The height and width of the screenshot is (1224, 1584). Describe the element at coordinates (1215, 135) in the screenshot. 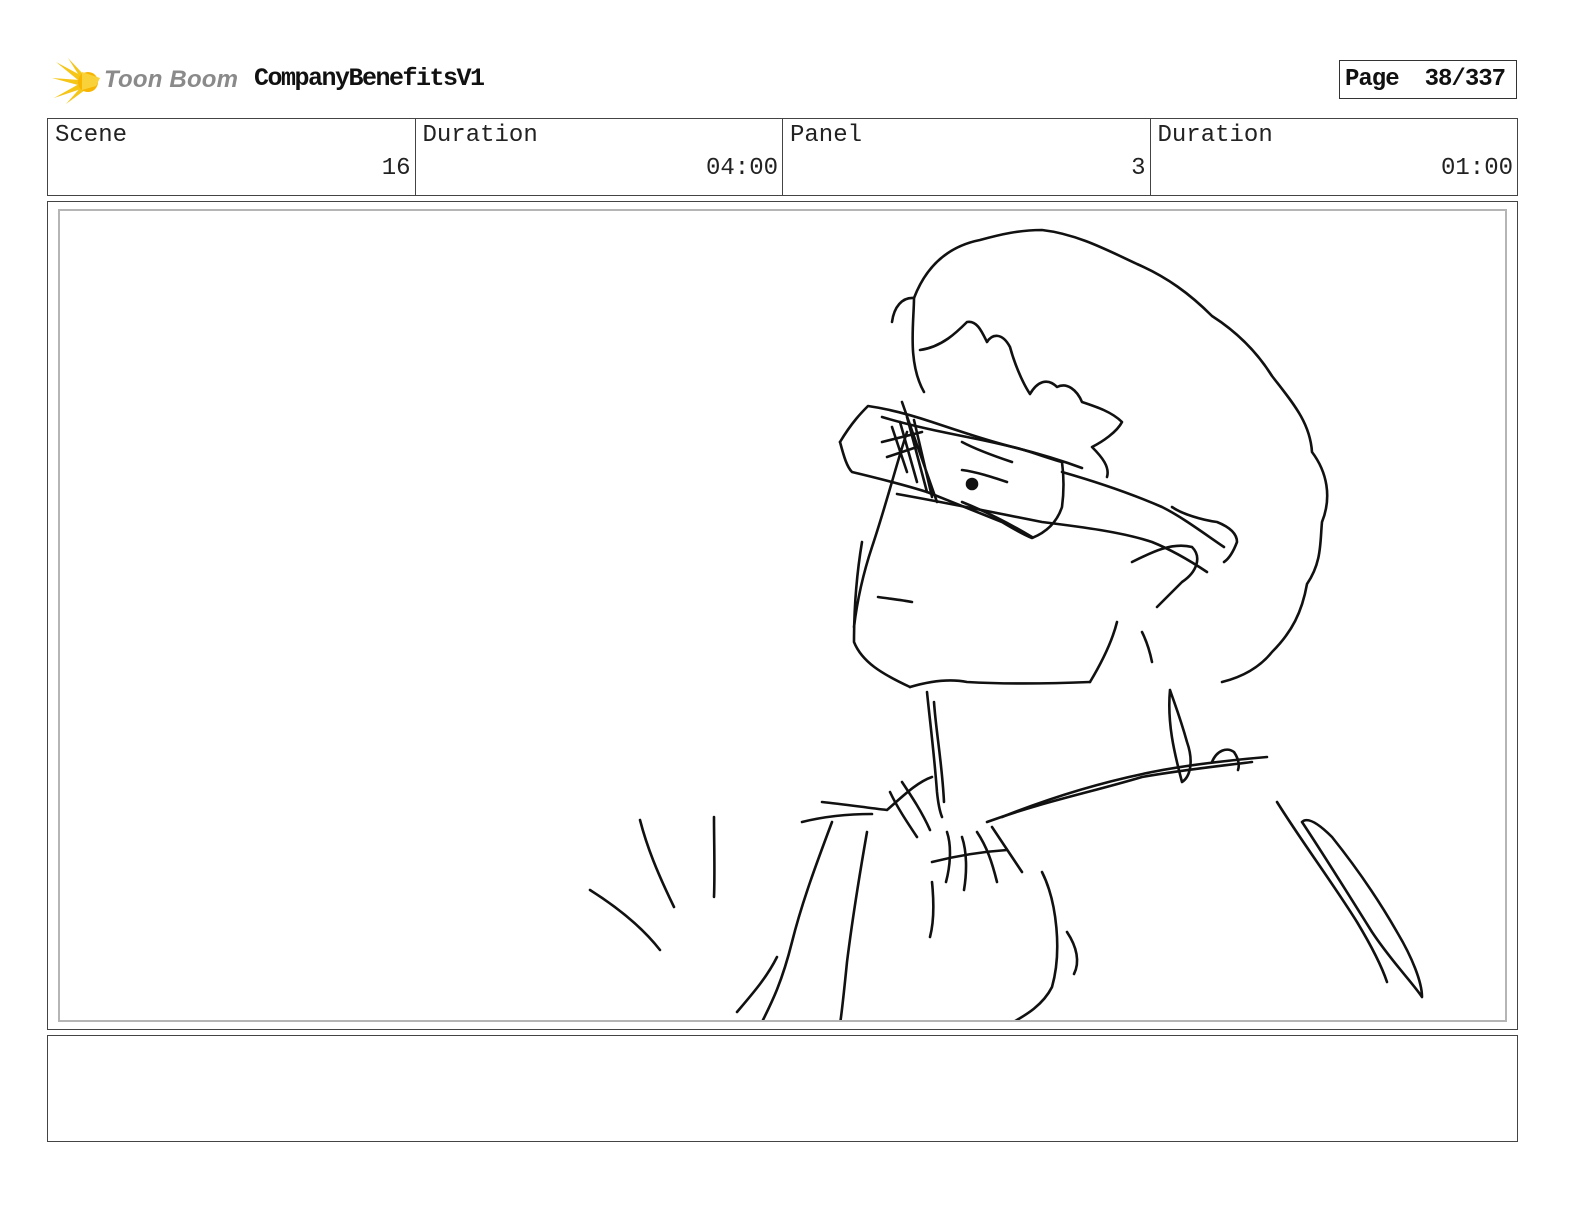

I see `panel-duration-label: Duration` at that location.